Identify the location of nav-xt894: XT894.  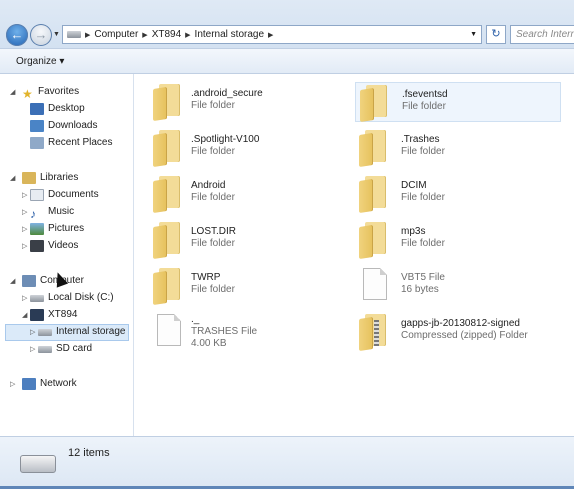
(53, 315).